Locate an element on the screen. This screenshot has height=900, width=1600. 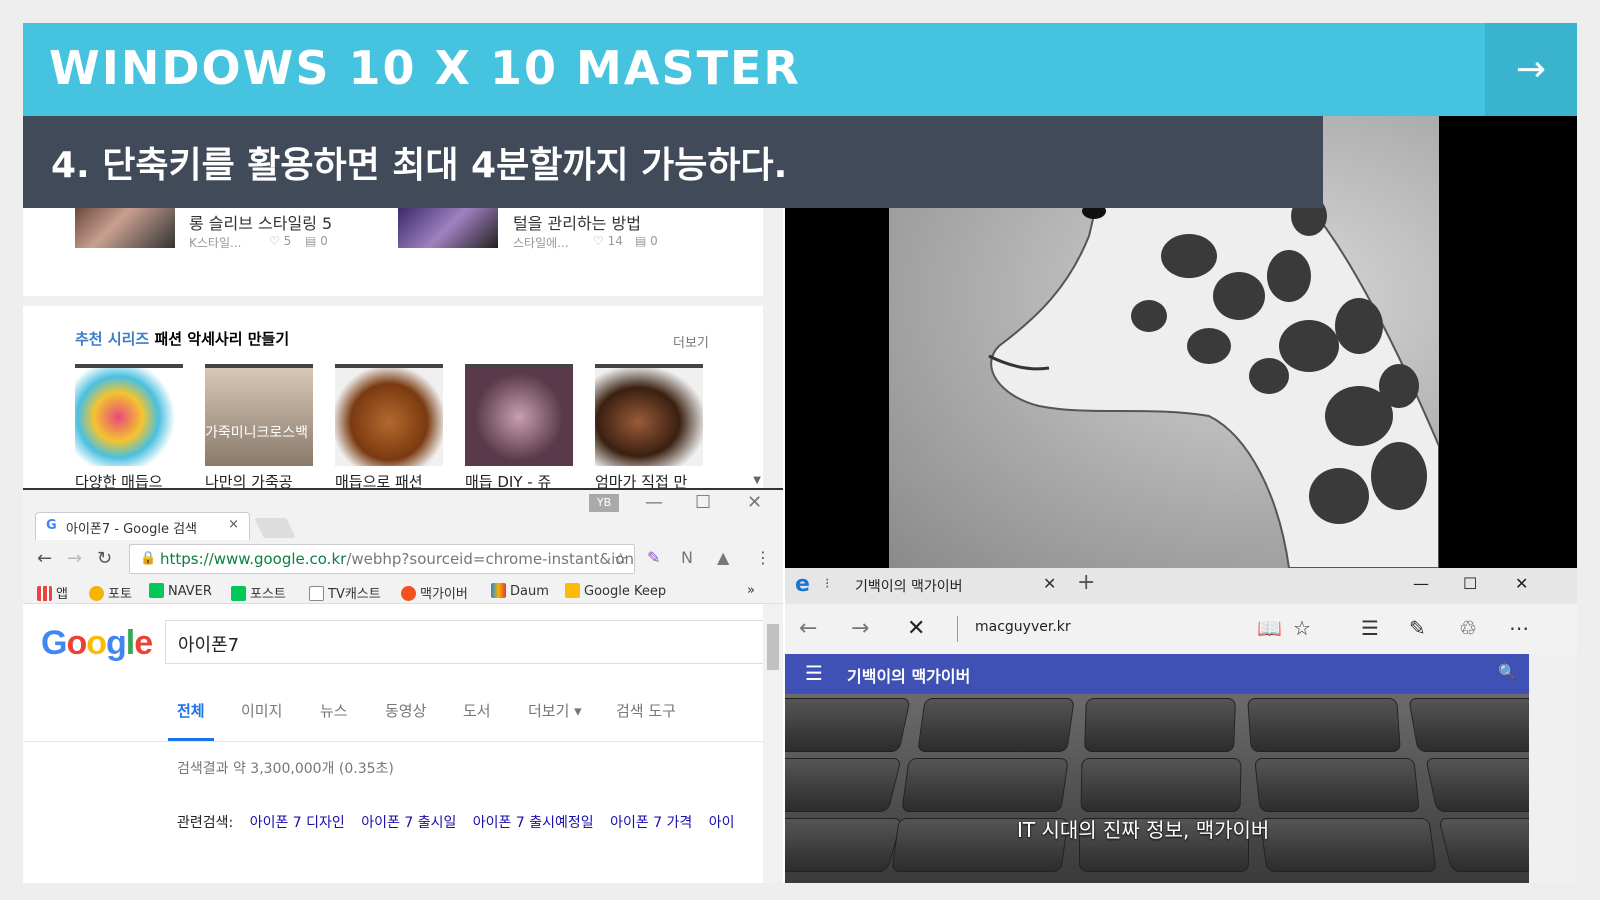
bookmark-photo: 포토 is located at coordinates (110, 592).